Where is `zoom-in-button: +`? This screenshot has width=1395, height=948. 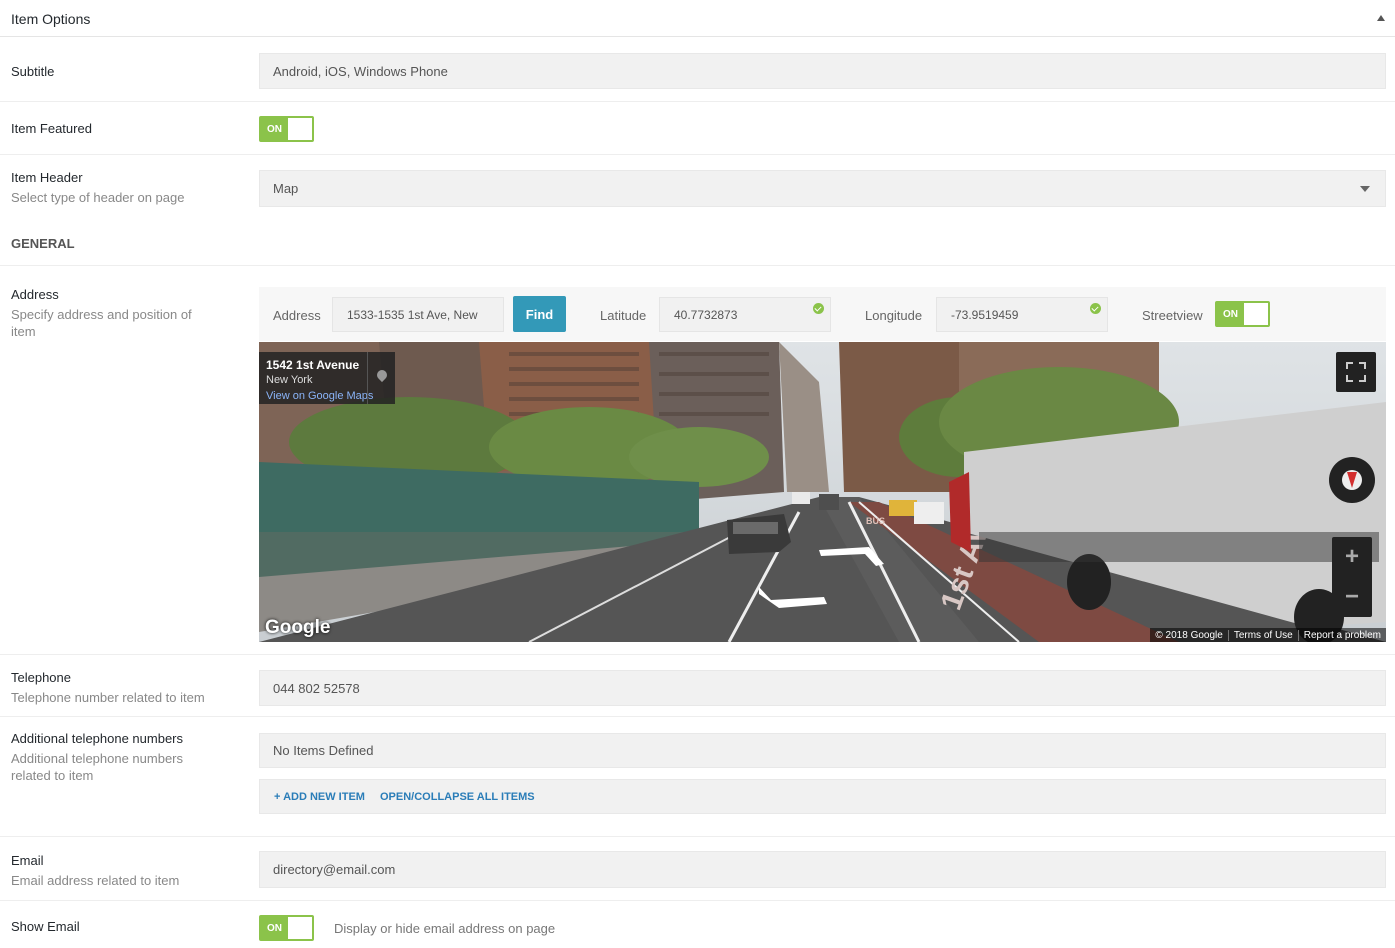 zoom-in-button: + is located at coordinates (1352, 557).